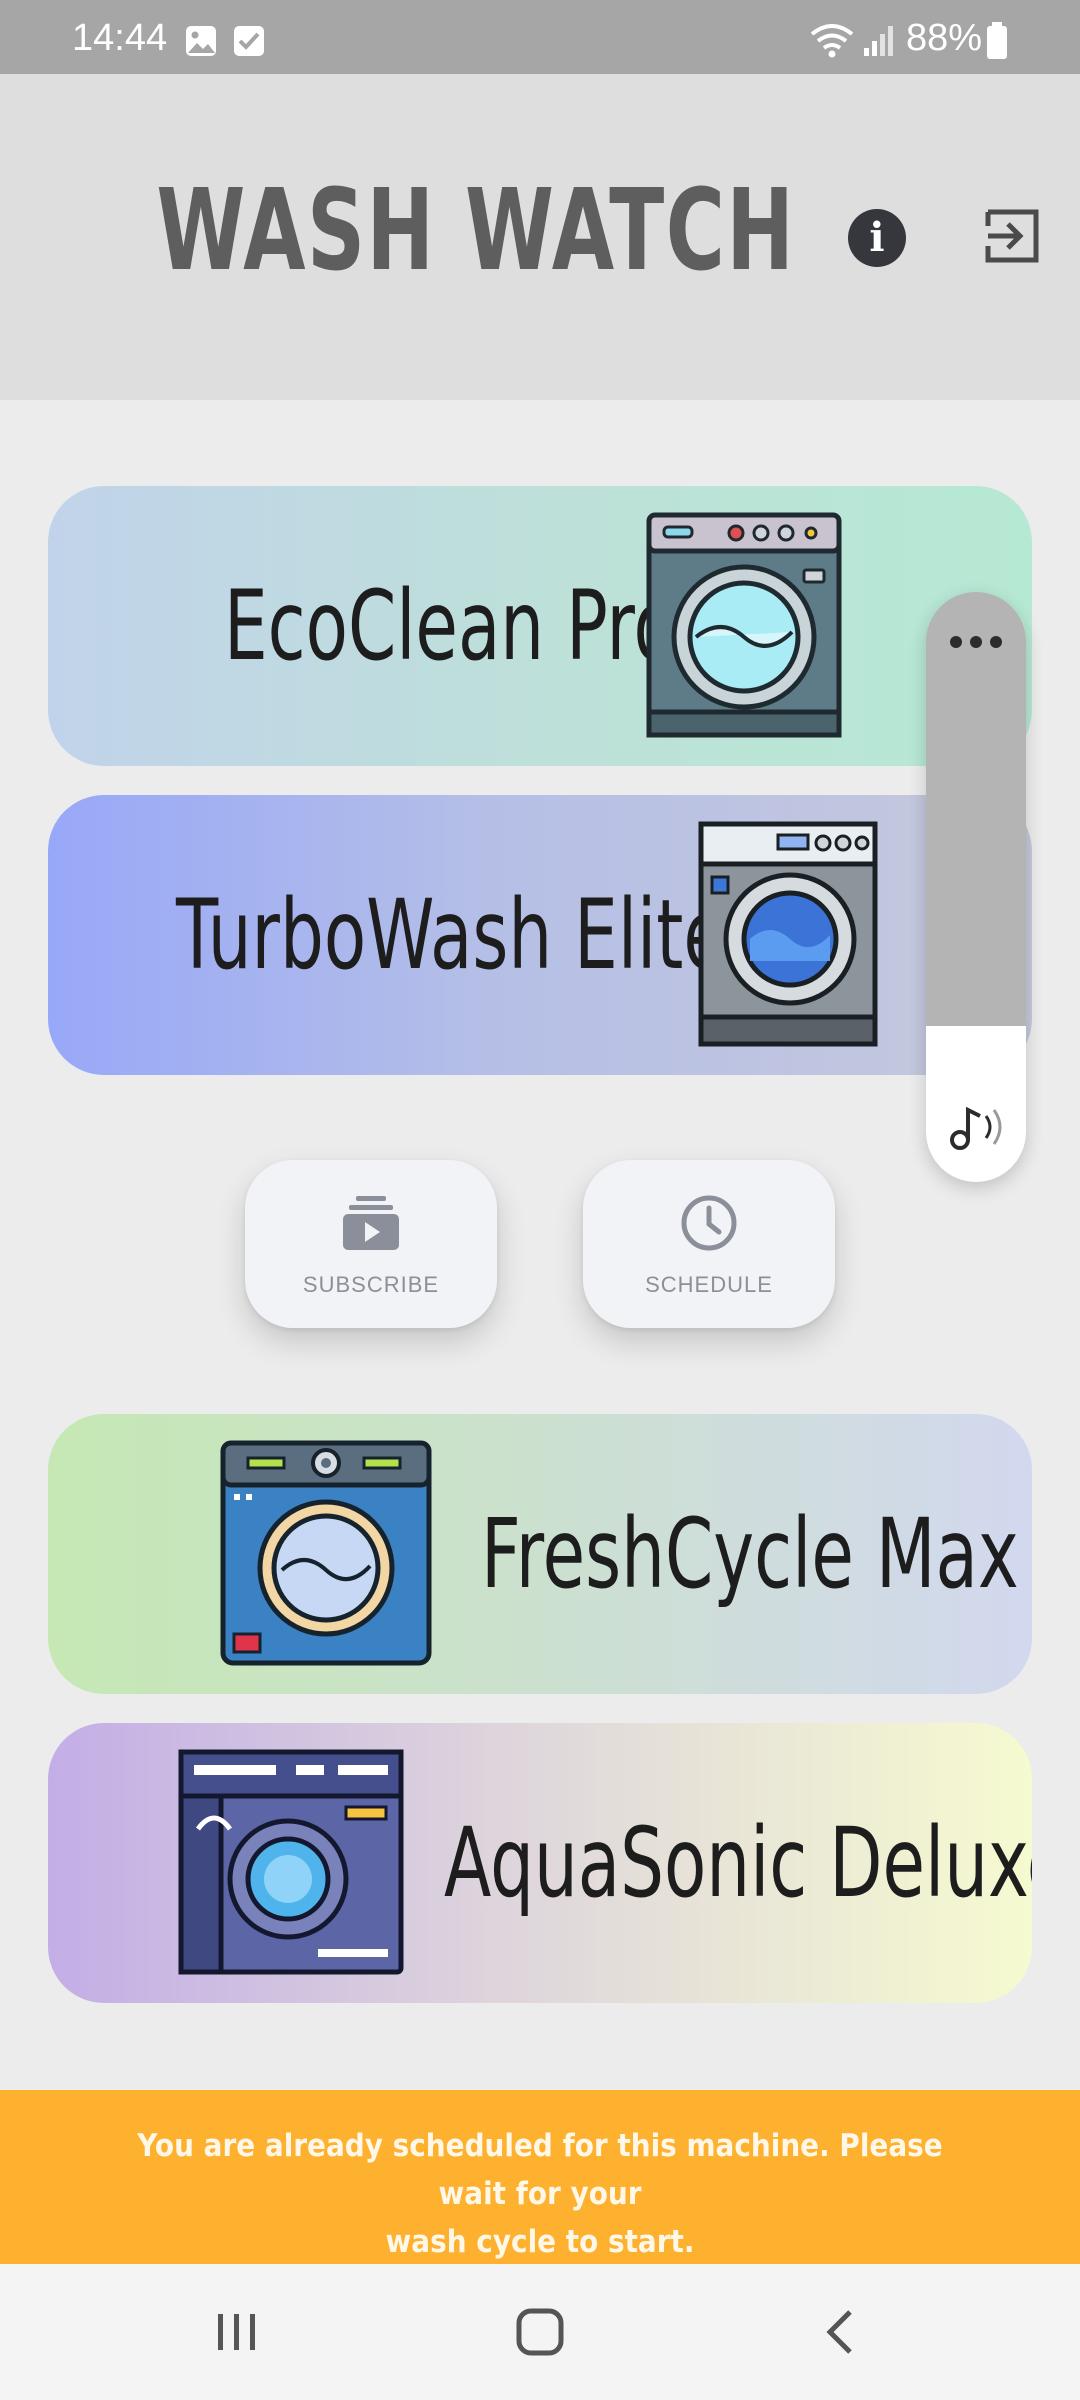 This screenshot has width=1080, height=2400. I want to click on app-header: WASH WATCH, so click(540, 237).